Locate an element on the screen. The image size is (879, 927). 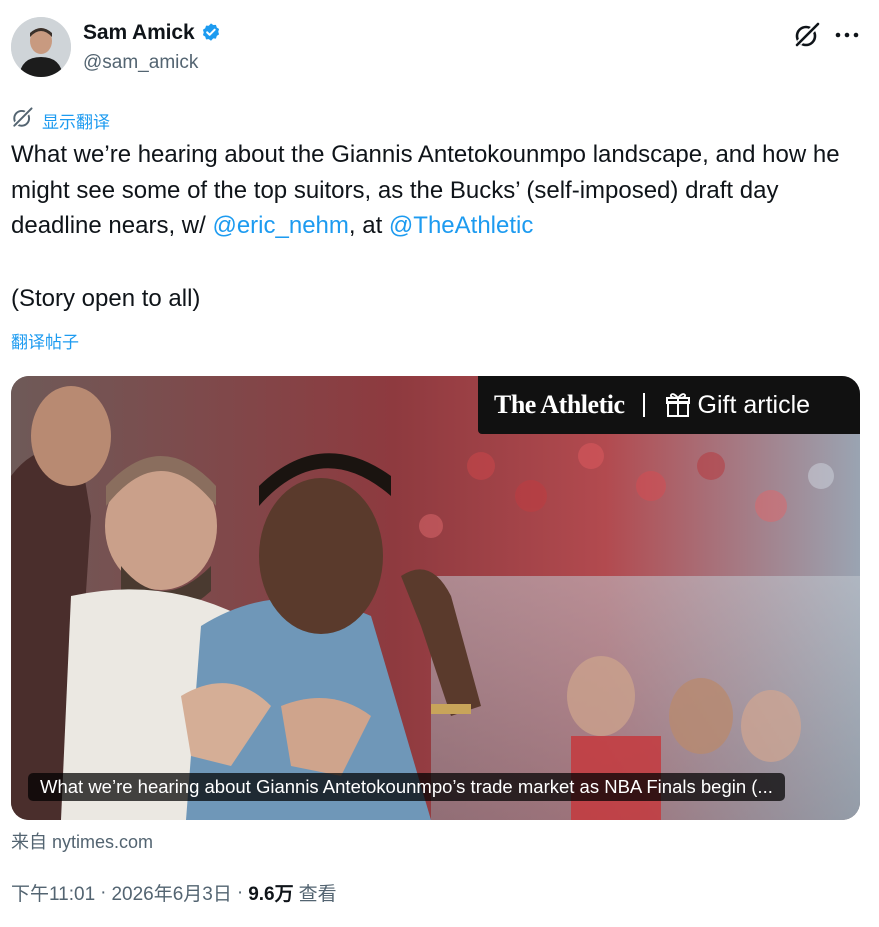
brand-name: The Athletic is located at coordinates (559, 404).